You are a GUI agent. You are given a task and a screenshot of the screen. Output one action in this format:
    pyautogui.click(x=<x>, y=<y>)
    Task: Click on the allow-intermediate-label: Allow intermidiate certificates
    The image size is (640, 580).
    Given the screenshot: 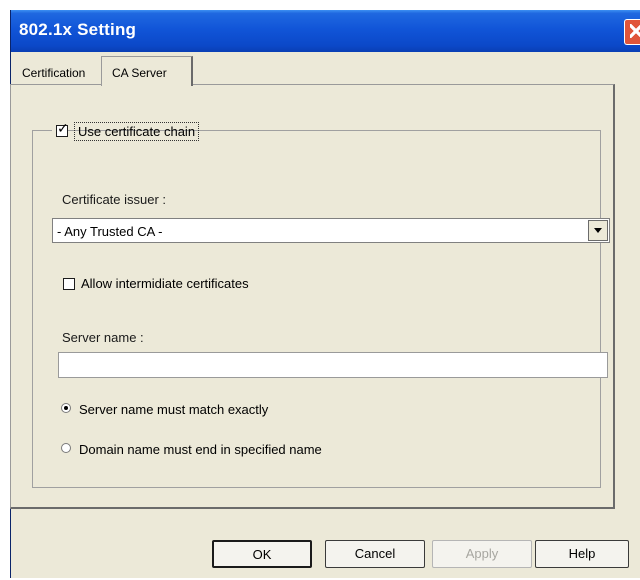 What is the action you would take?
    pyautogui.click(x=165, y=283)
    